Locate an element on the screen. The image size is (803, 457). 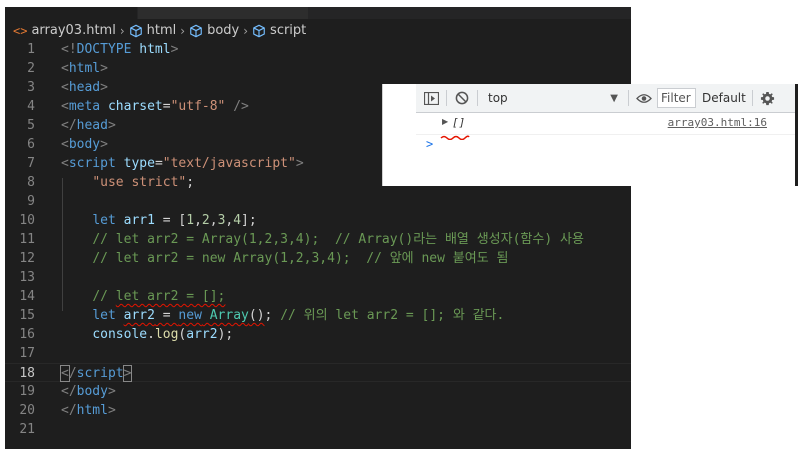
code-token: 1 is located at coordinates (190, 220).